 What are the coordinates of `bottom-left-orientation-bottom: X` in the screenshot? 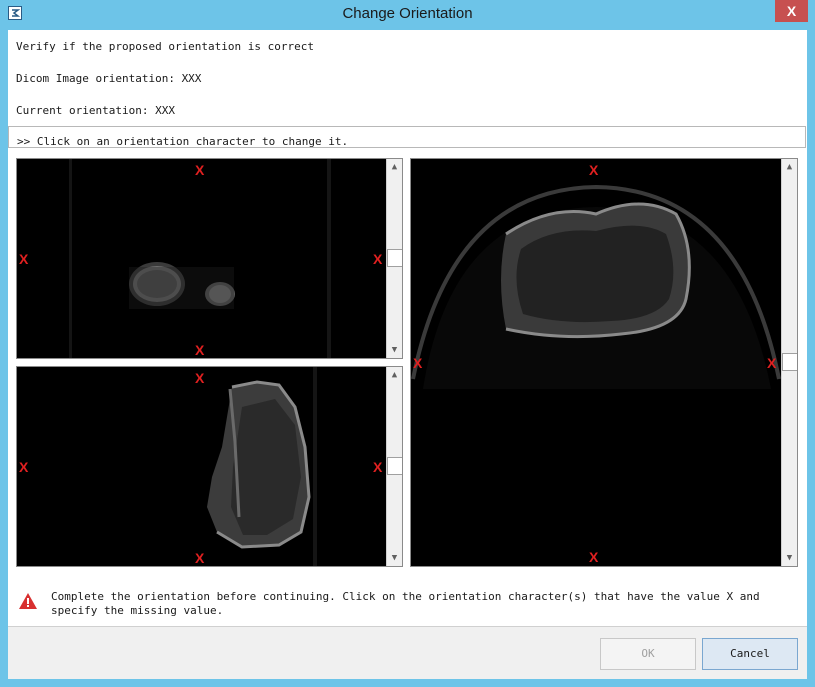 It's located at (199, 558).